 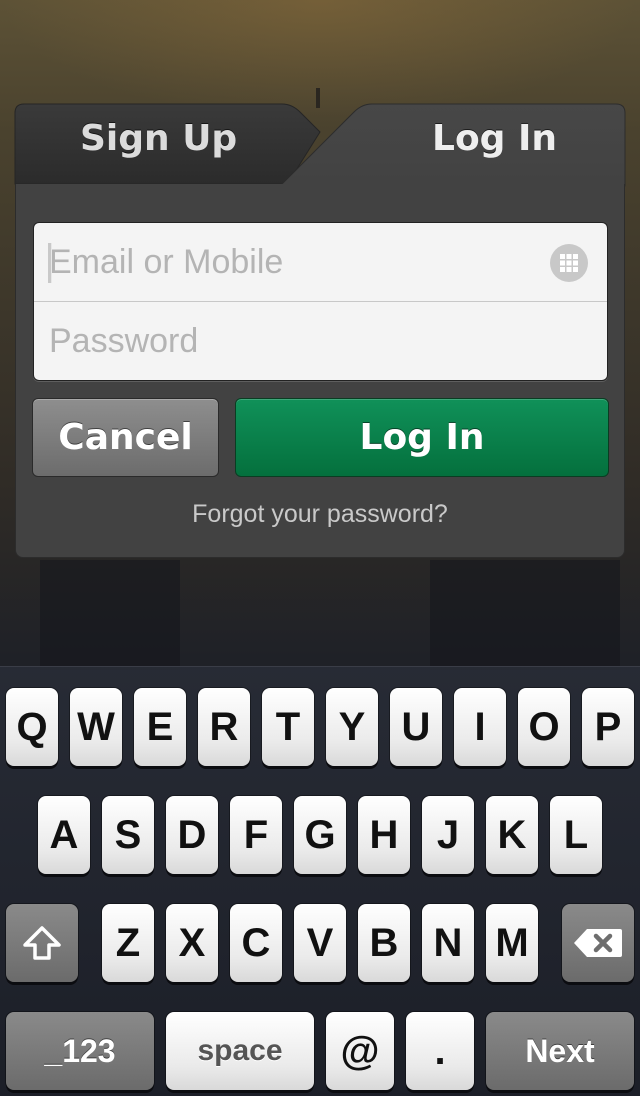 What do you see at coordinates (352, 727) in the screenshot?
I see `key-y: Y` at bounding box center [352, 727].